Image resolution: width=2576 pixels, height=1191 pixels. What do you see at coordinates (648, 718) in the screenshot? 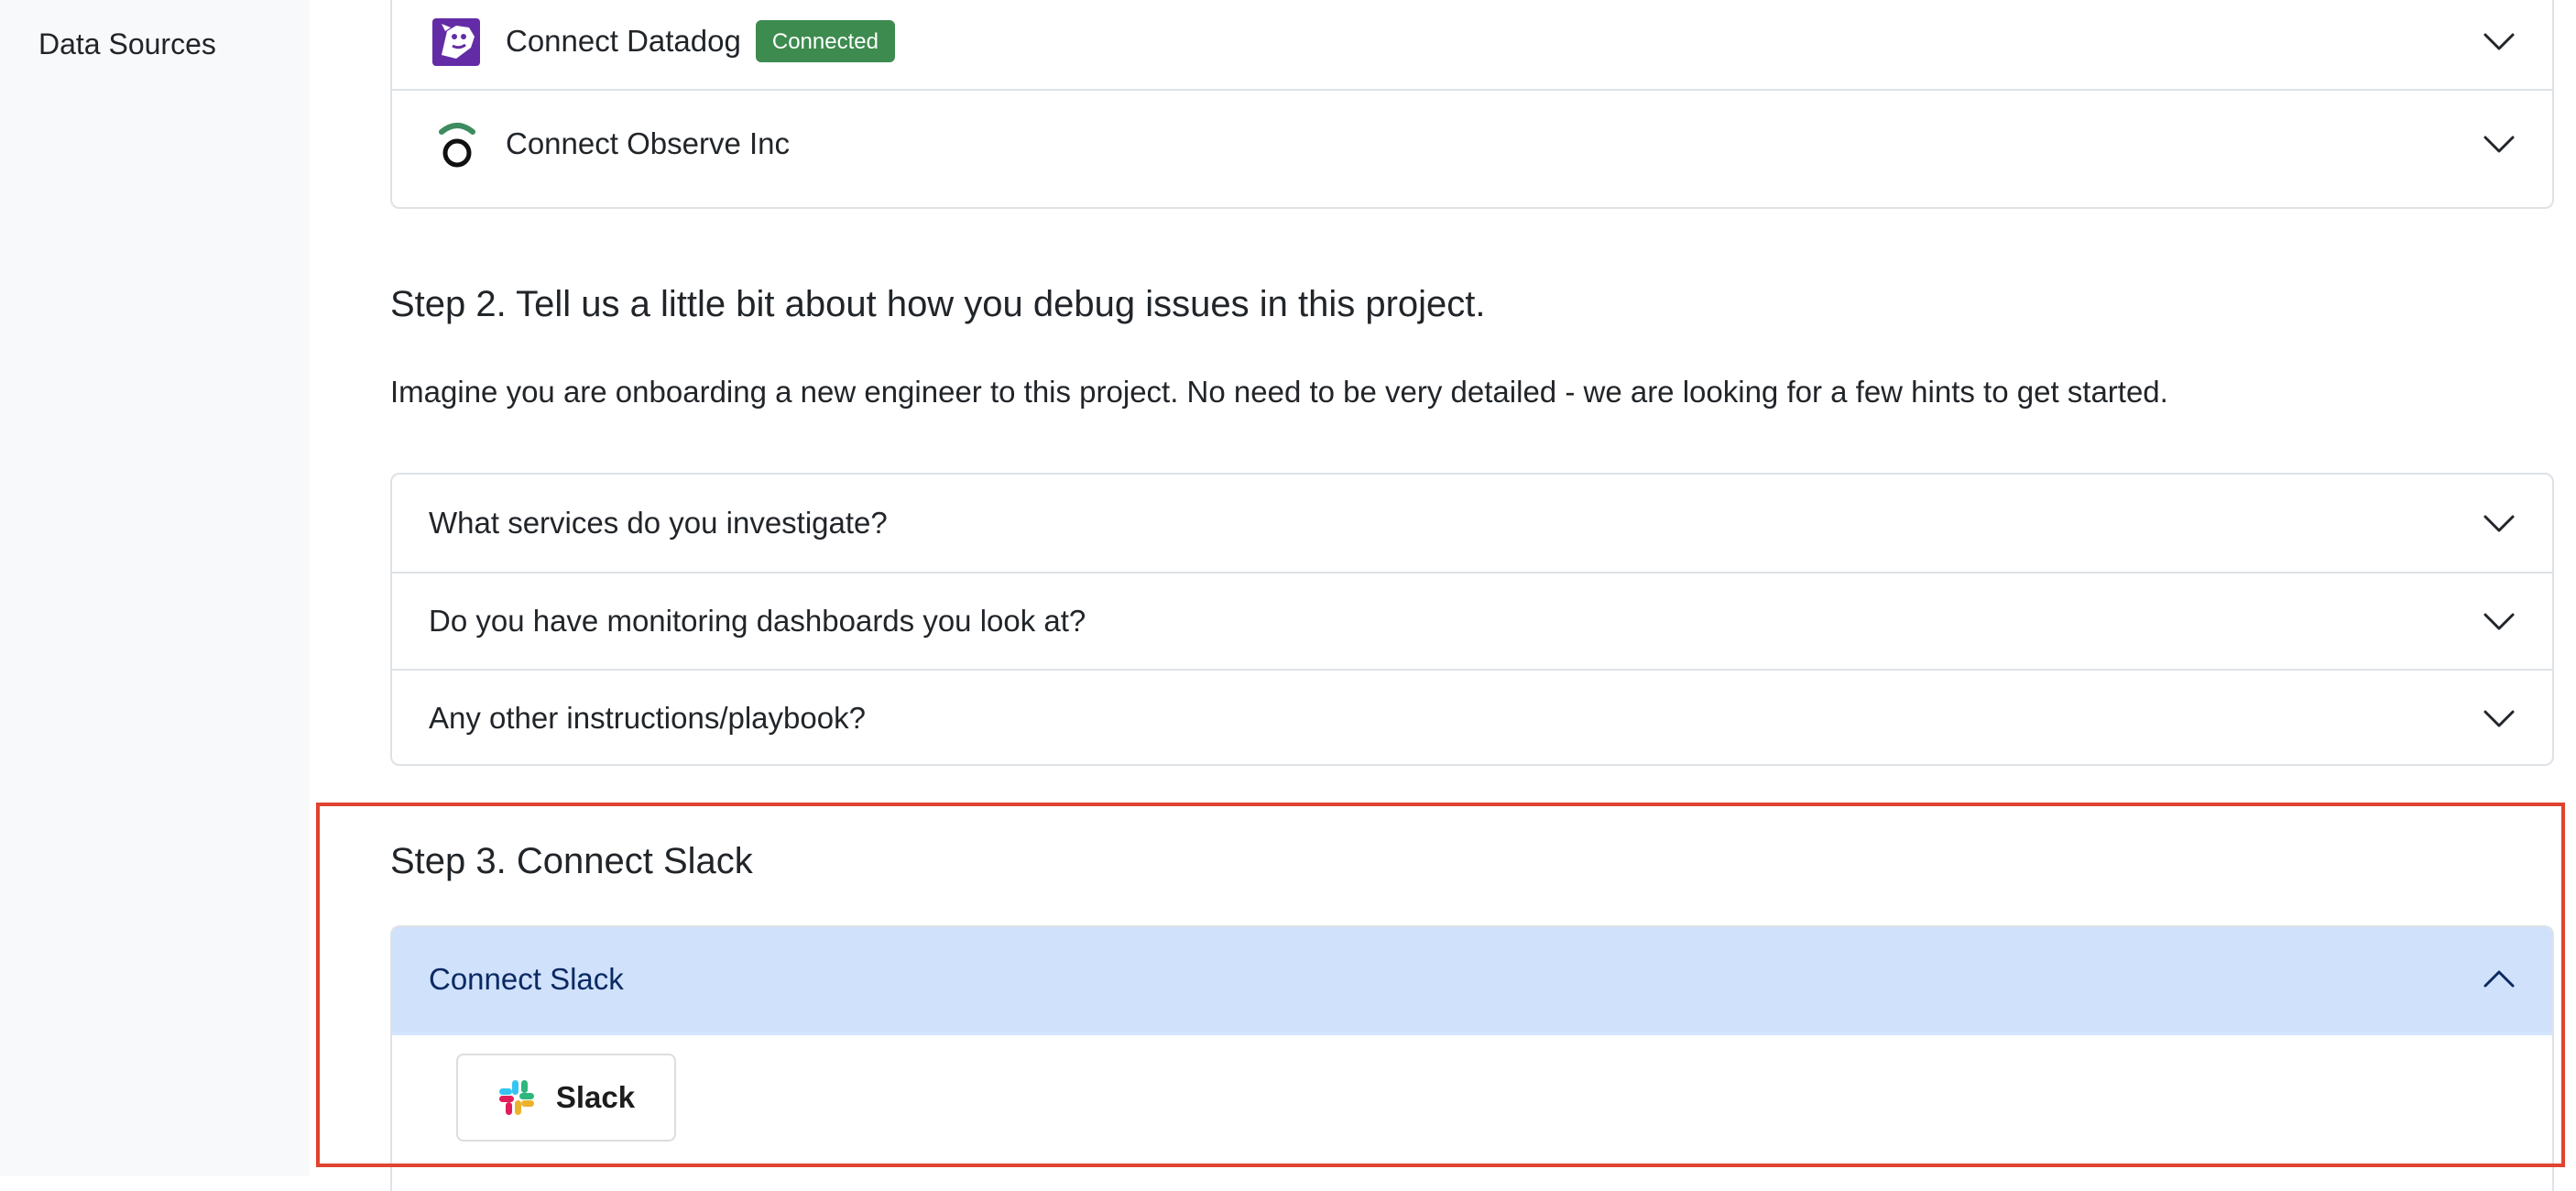
I see `accordion-item-label: Any other instructions/playbook?` at bounding box center [648, 718].